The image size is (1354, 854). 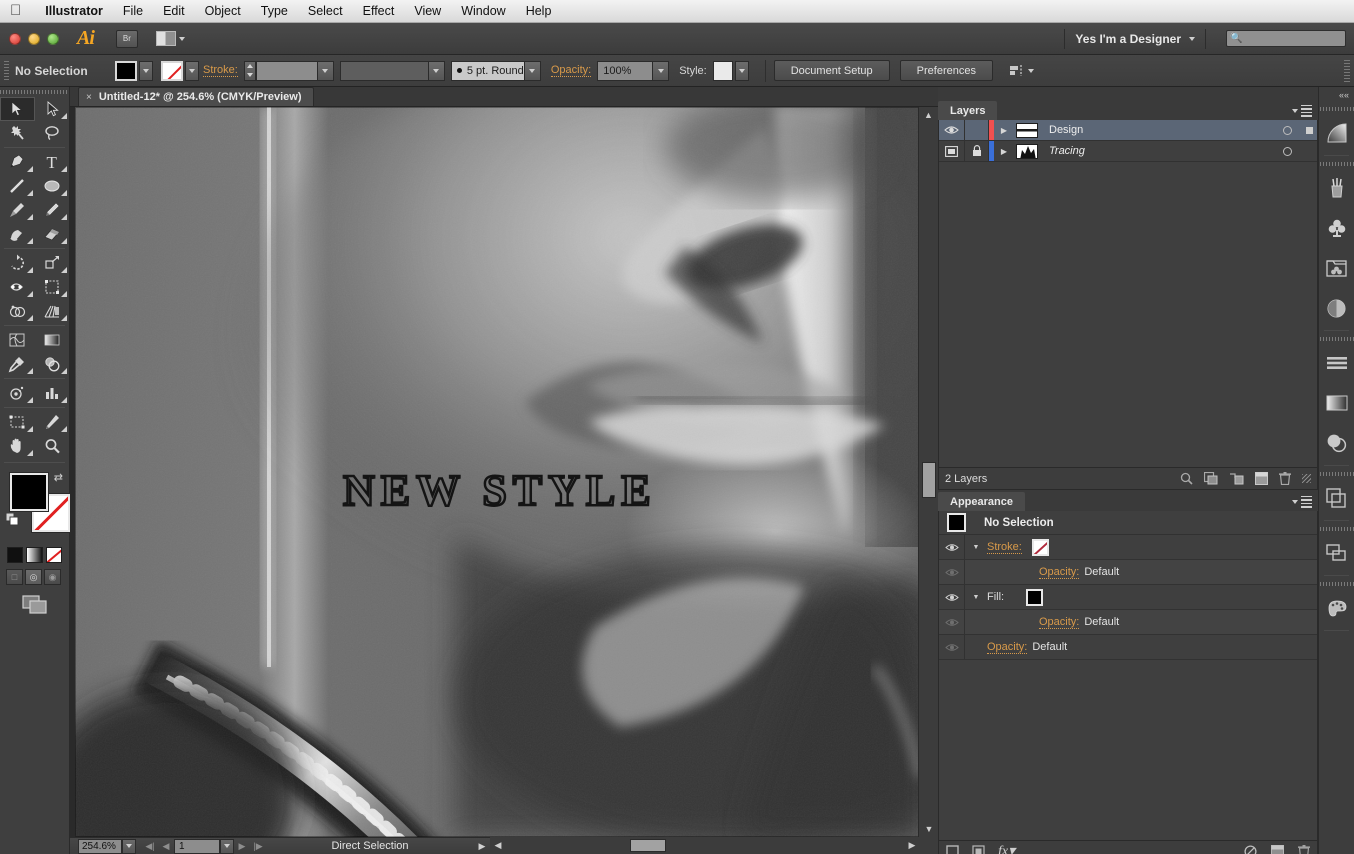 What do you see at coordinates (53, 38) in the screenshot?
I see `zoom-window-button` at bounding box center [53, 38].